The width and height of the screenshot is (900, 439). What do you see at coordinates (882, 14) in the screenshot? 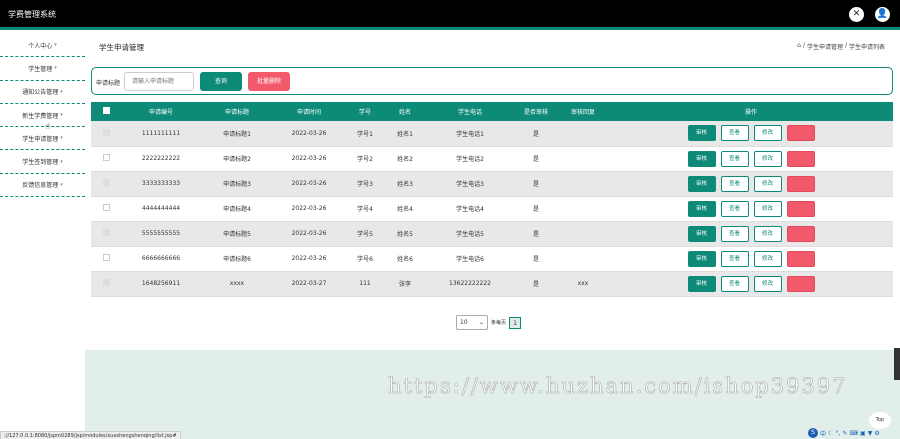
I see `user-icon: 👤` at bounding box center [882, 14].